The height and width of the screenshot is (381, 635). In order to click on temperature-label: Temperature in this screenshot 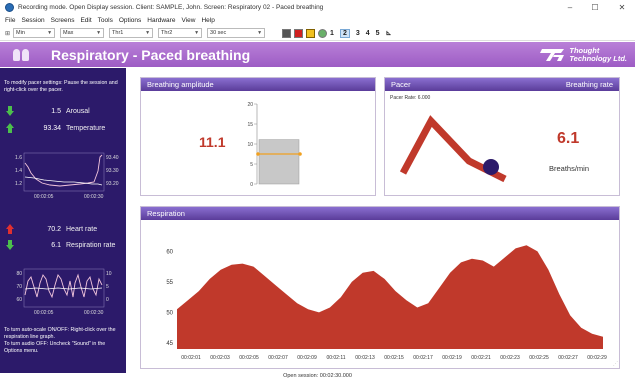, I will do `click(86, 128)`.